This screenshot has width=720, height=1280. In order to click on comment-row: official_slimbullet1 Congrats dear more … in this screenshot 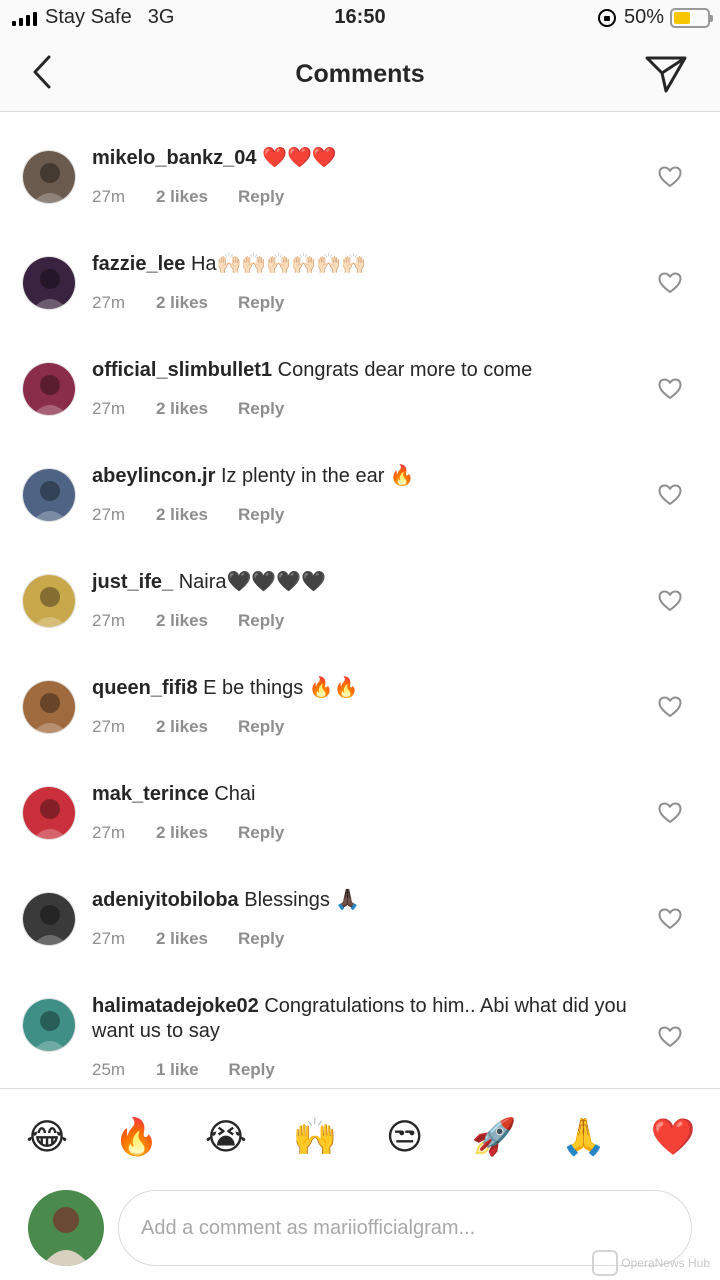, I will do `click(360, 395)`.